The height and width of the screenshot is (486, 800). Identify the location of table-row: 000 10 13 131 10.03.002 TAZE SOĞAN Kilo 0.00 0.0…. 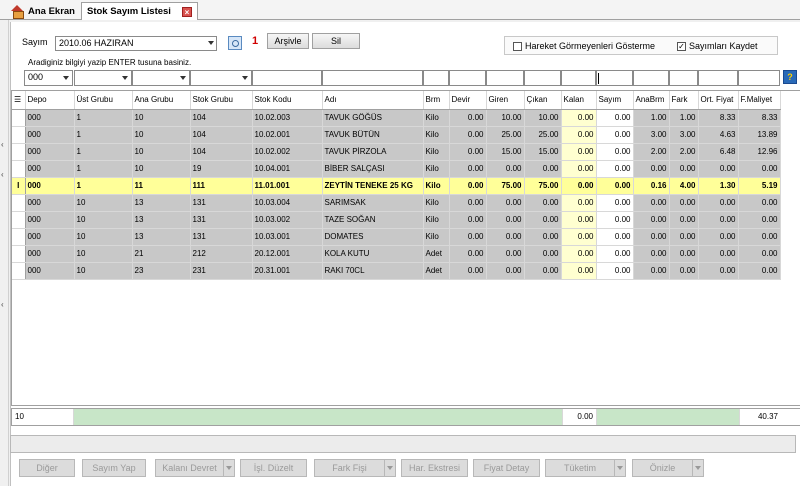
(396, 220).